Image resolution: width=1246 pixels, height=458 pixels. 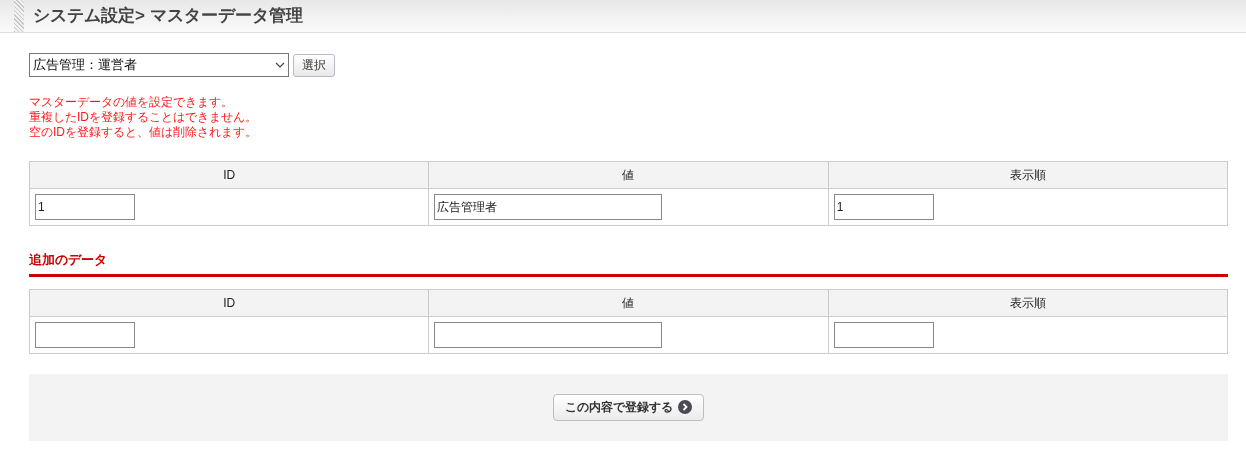 What do you see at coordinates (19, 16) in the screenshot?
I see `stripe-icon` at bounding box center [19, 16].